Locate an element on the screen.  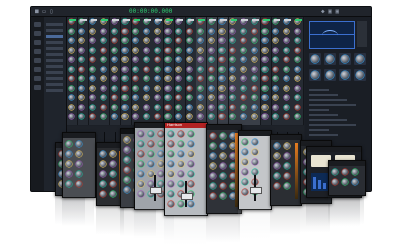
meter-bridge-plugin-window is located at coordinates (286, 170).